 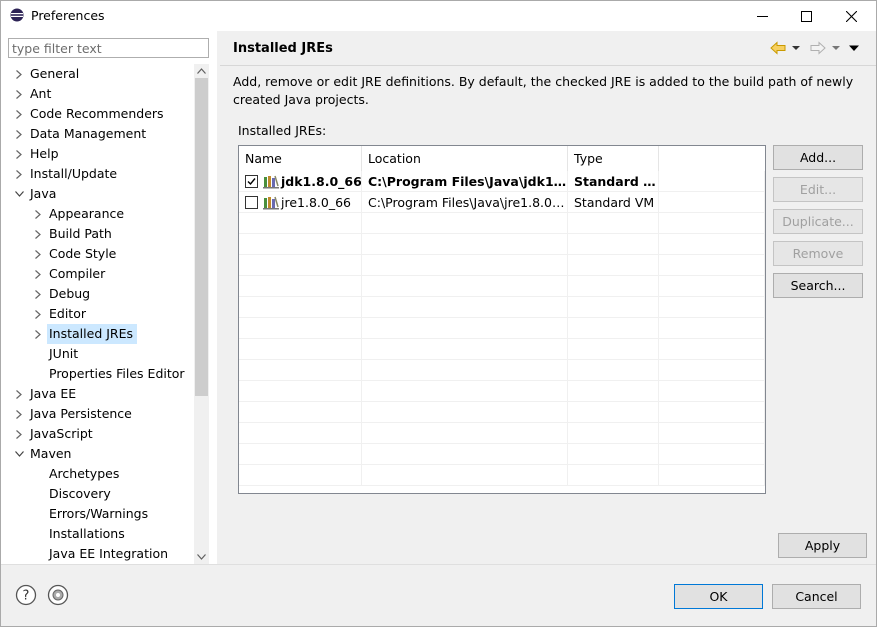 I want to click on window-title: Preferences, so click(x=68, y=15).